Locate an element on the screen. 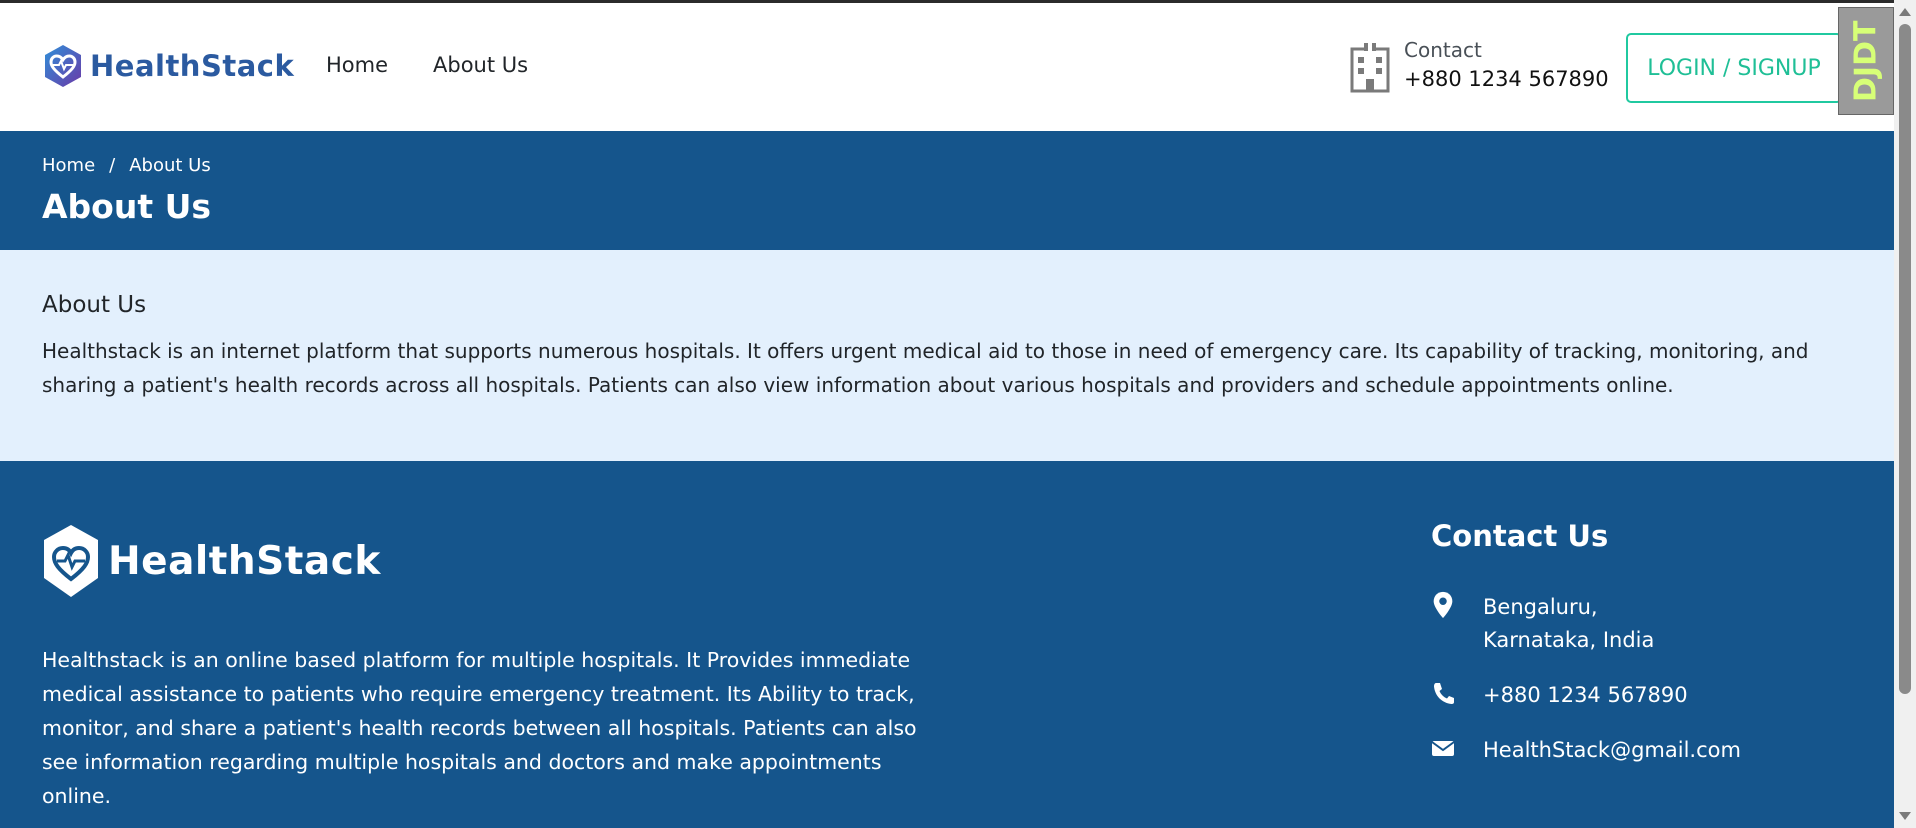 This screenshot has width=1916, height=828. scroll-down-icon is located at coordinates (1905, 816).